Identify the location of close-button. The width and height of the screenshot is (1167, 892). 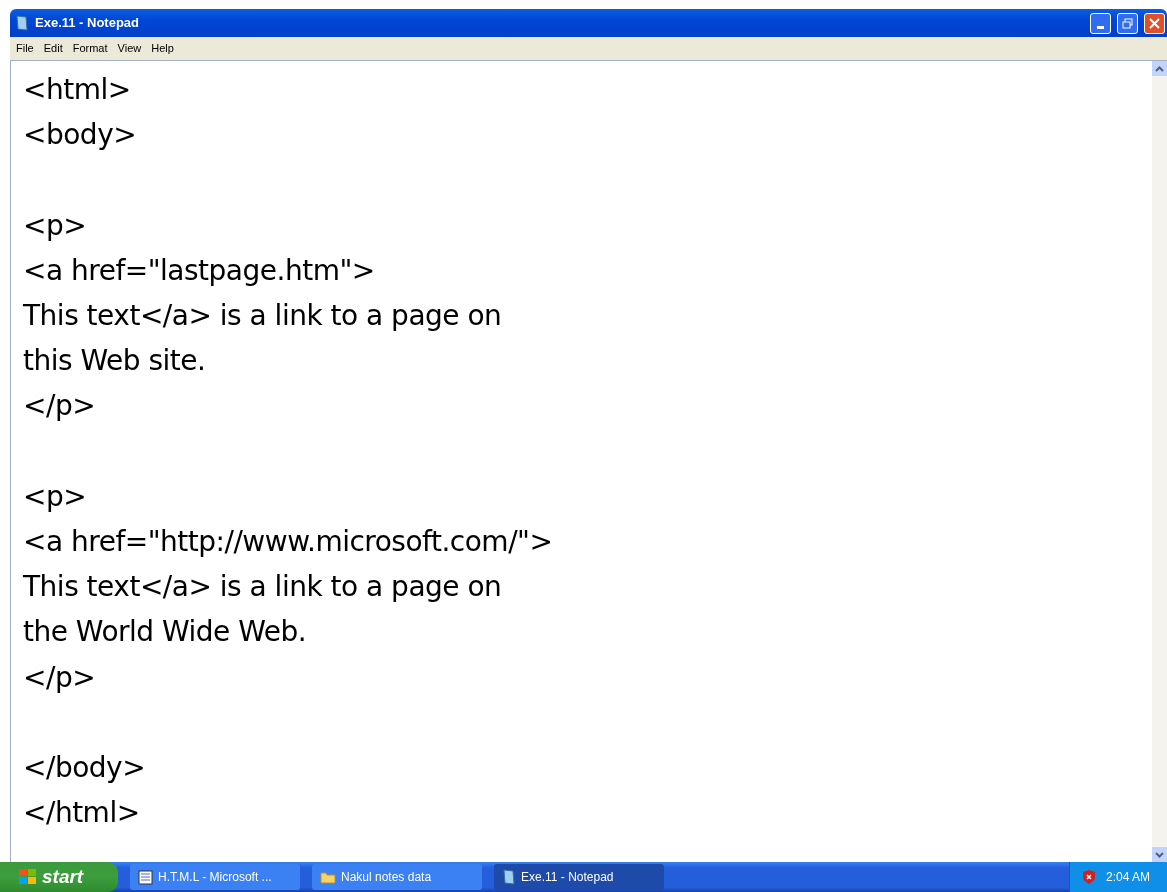
(1154, 23).